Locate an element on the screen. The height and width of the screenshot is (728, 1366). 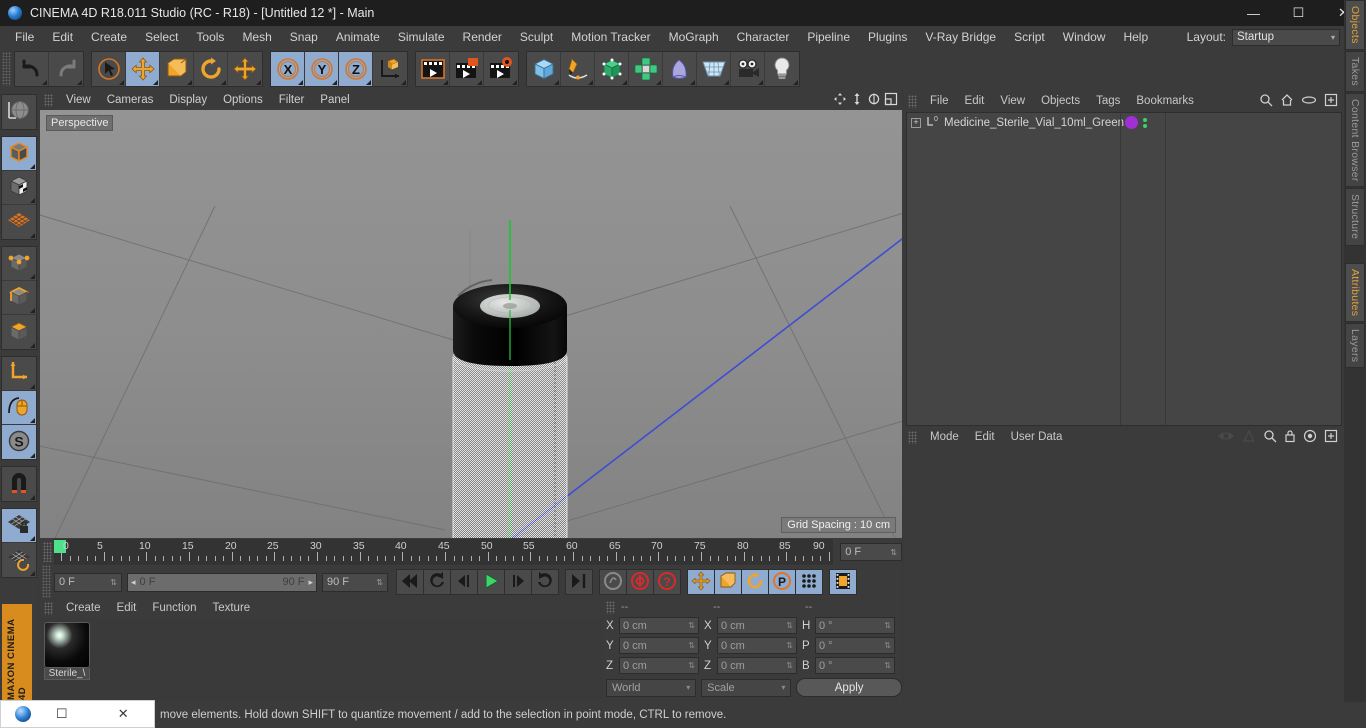
render-view-button is located at coordinates (433, 69).